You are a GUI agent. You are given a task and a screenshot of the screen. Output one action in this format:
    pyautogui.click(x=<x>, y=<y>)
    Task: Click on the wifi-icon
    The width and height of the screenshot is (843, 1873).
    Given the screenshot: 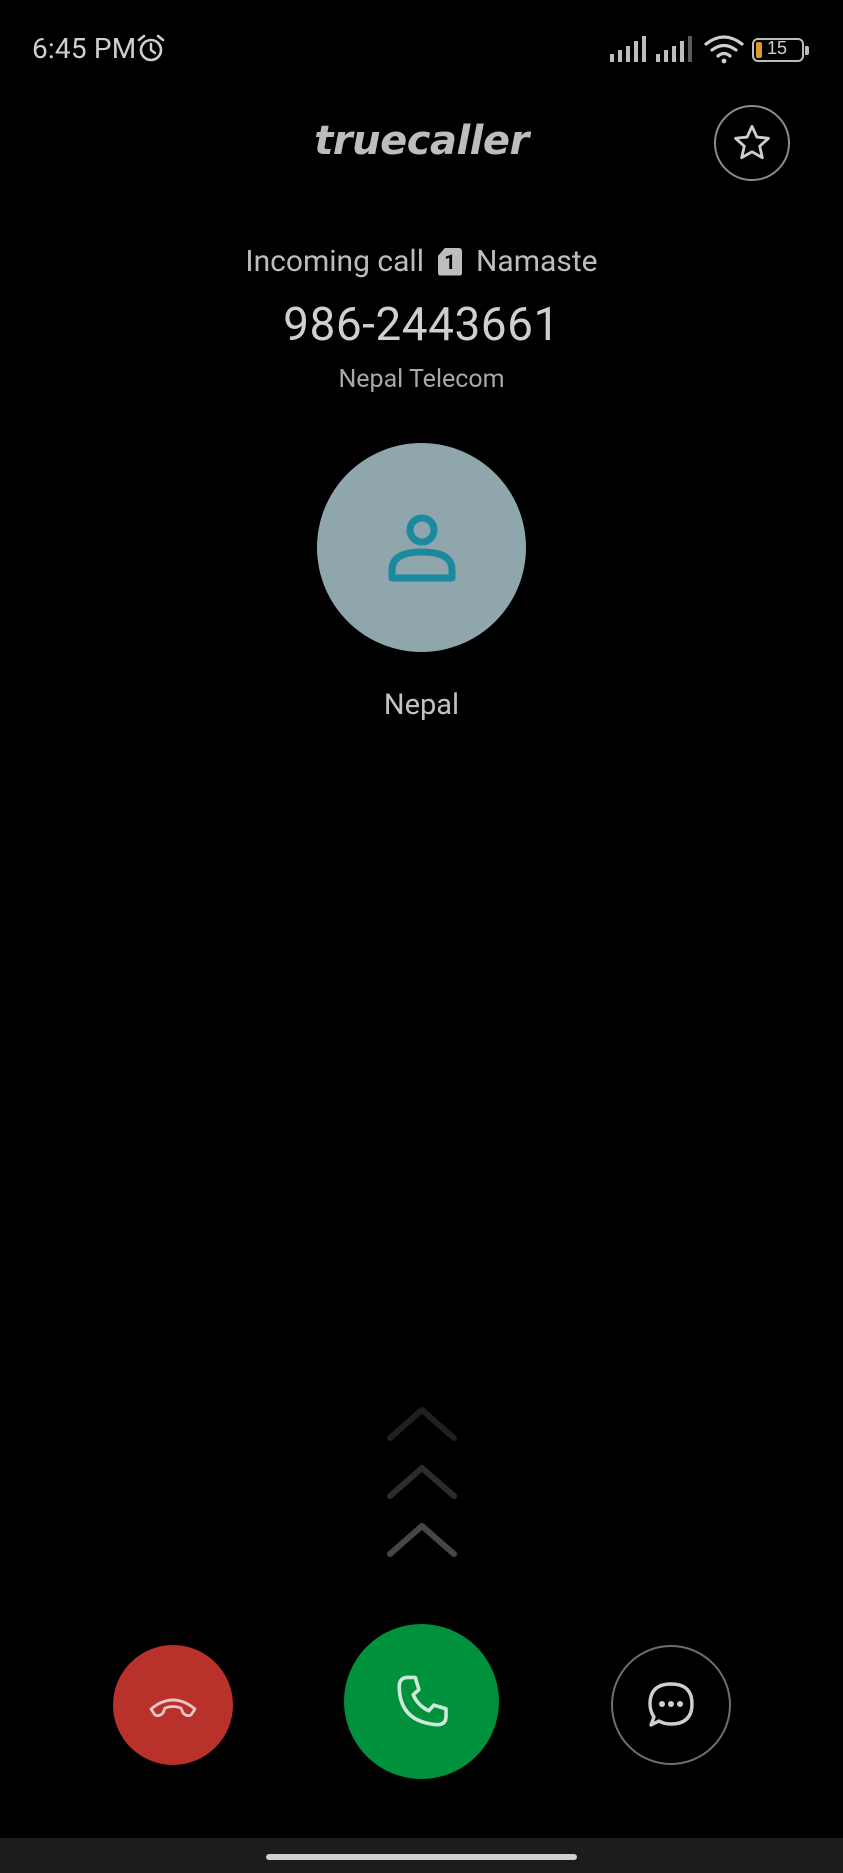 What is the action you would take?
    pyautogui.click(x=724, y=49)
    